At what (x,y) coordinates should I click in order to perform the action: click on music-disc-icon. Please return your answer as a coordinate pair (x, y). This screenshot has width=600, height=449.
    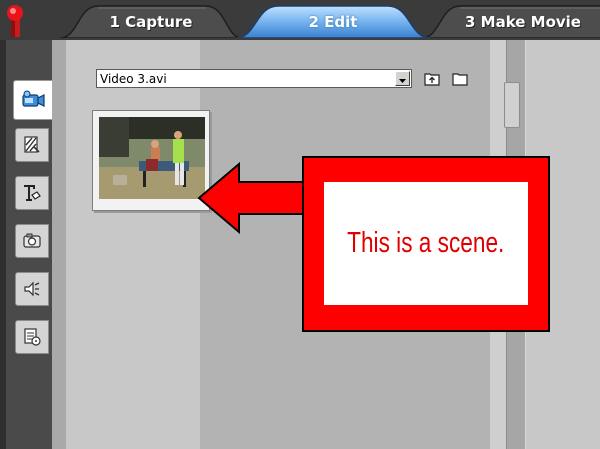
    Looking at the image, I should click on (32, 337).